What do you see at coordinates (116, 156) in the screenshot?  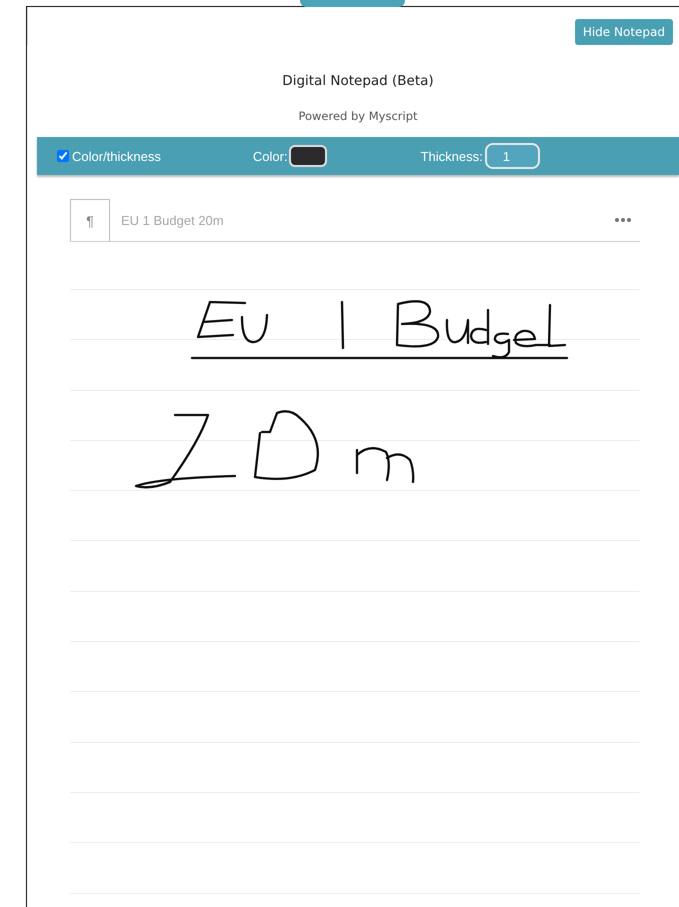 I see `checkbox-label: Color/thickness` at bounding box center [116, 156].